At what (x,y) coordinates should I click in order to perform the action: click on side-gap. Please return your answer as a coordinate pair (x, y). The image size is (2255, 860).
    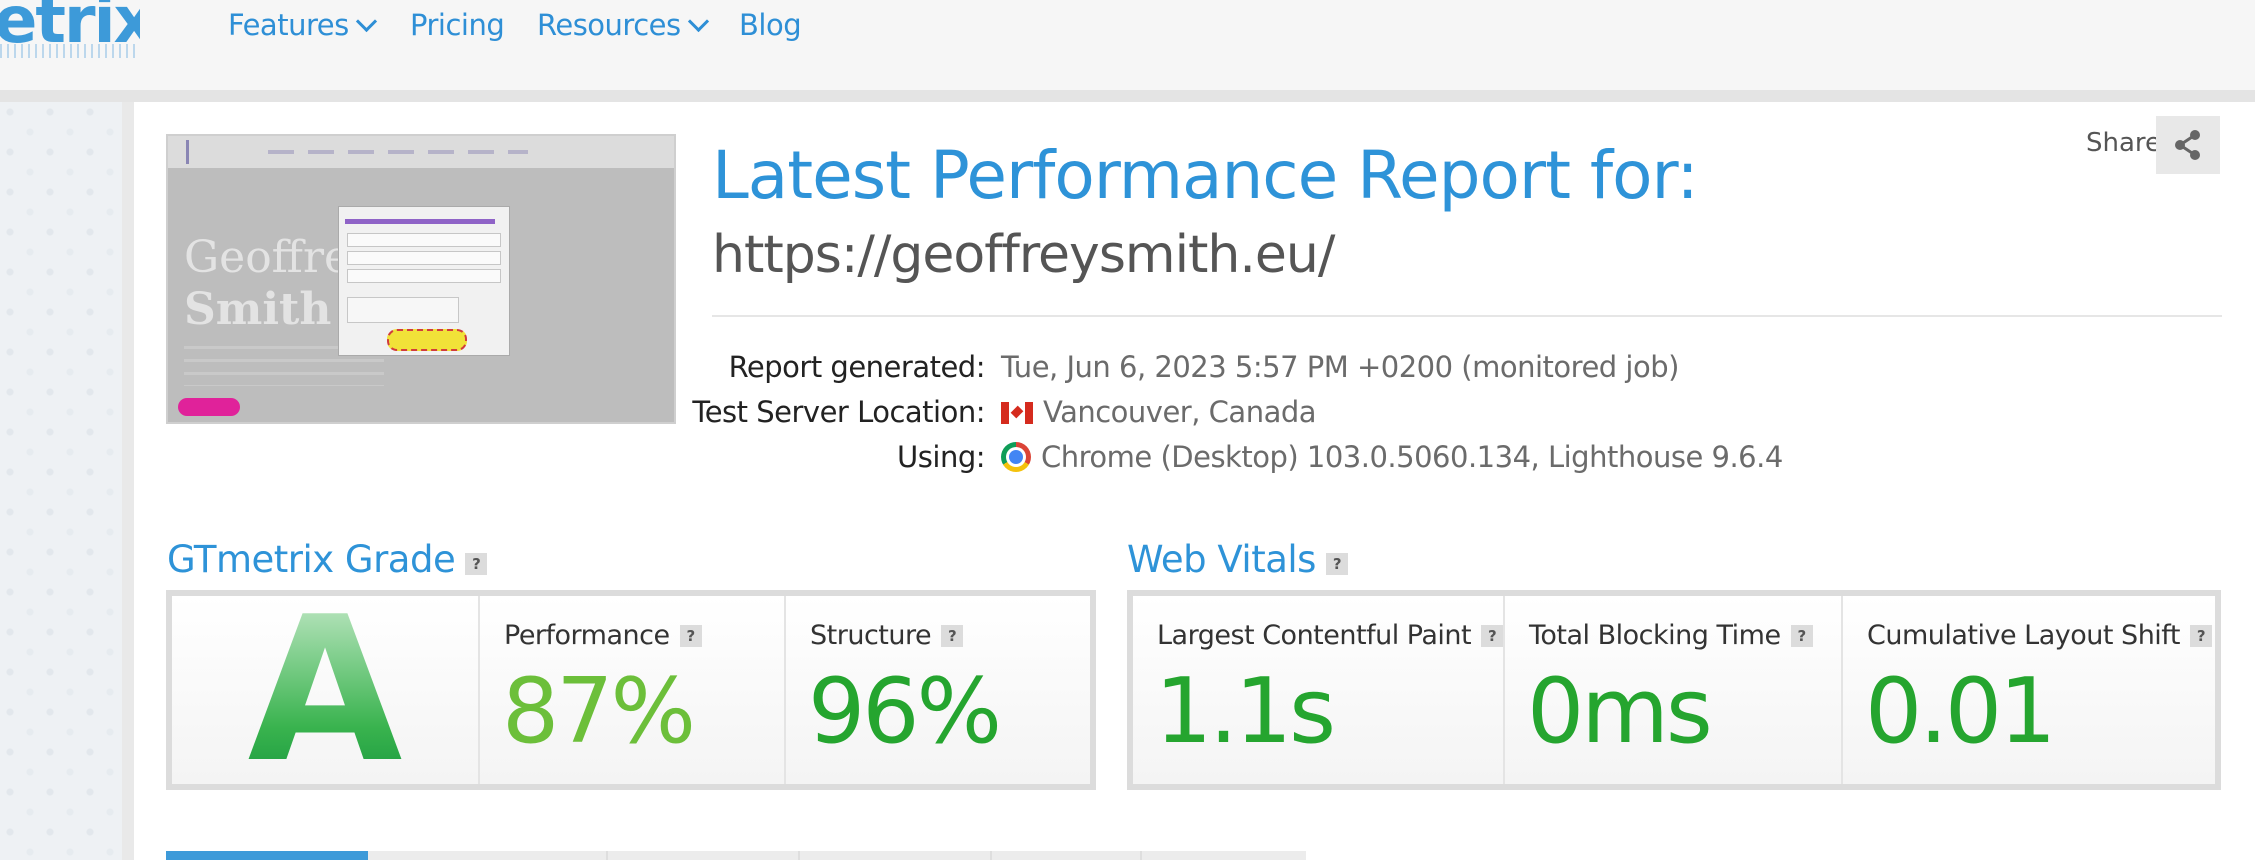
    Looking at the image, I should click on (128, 481).